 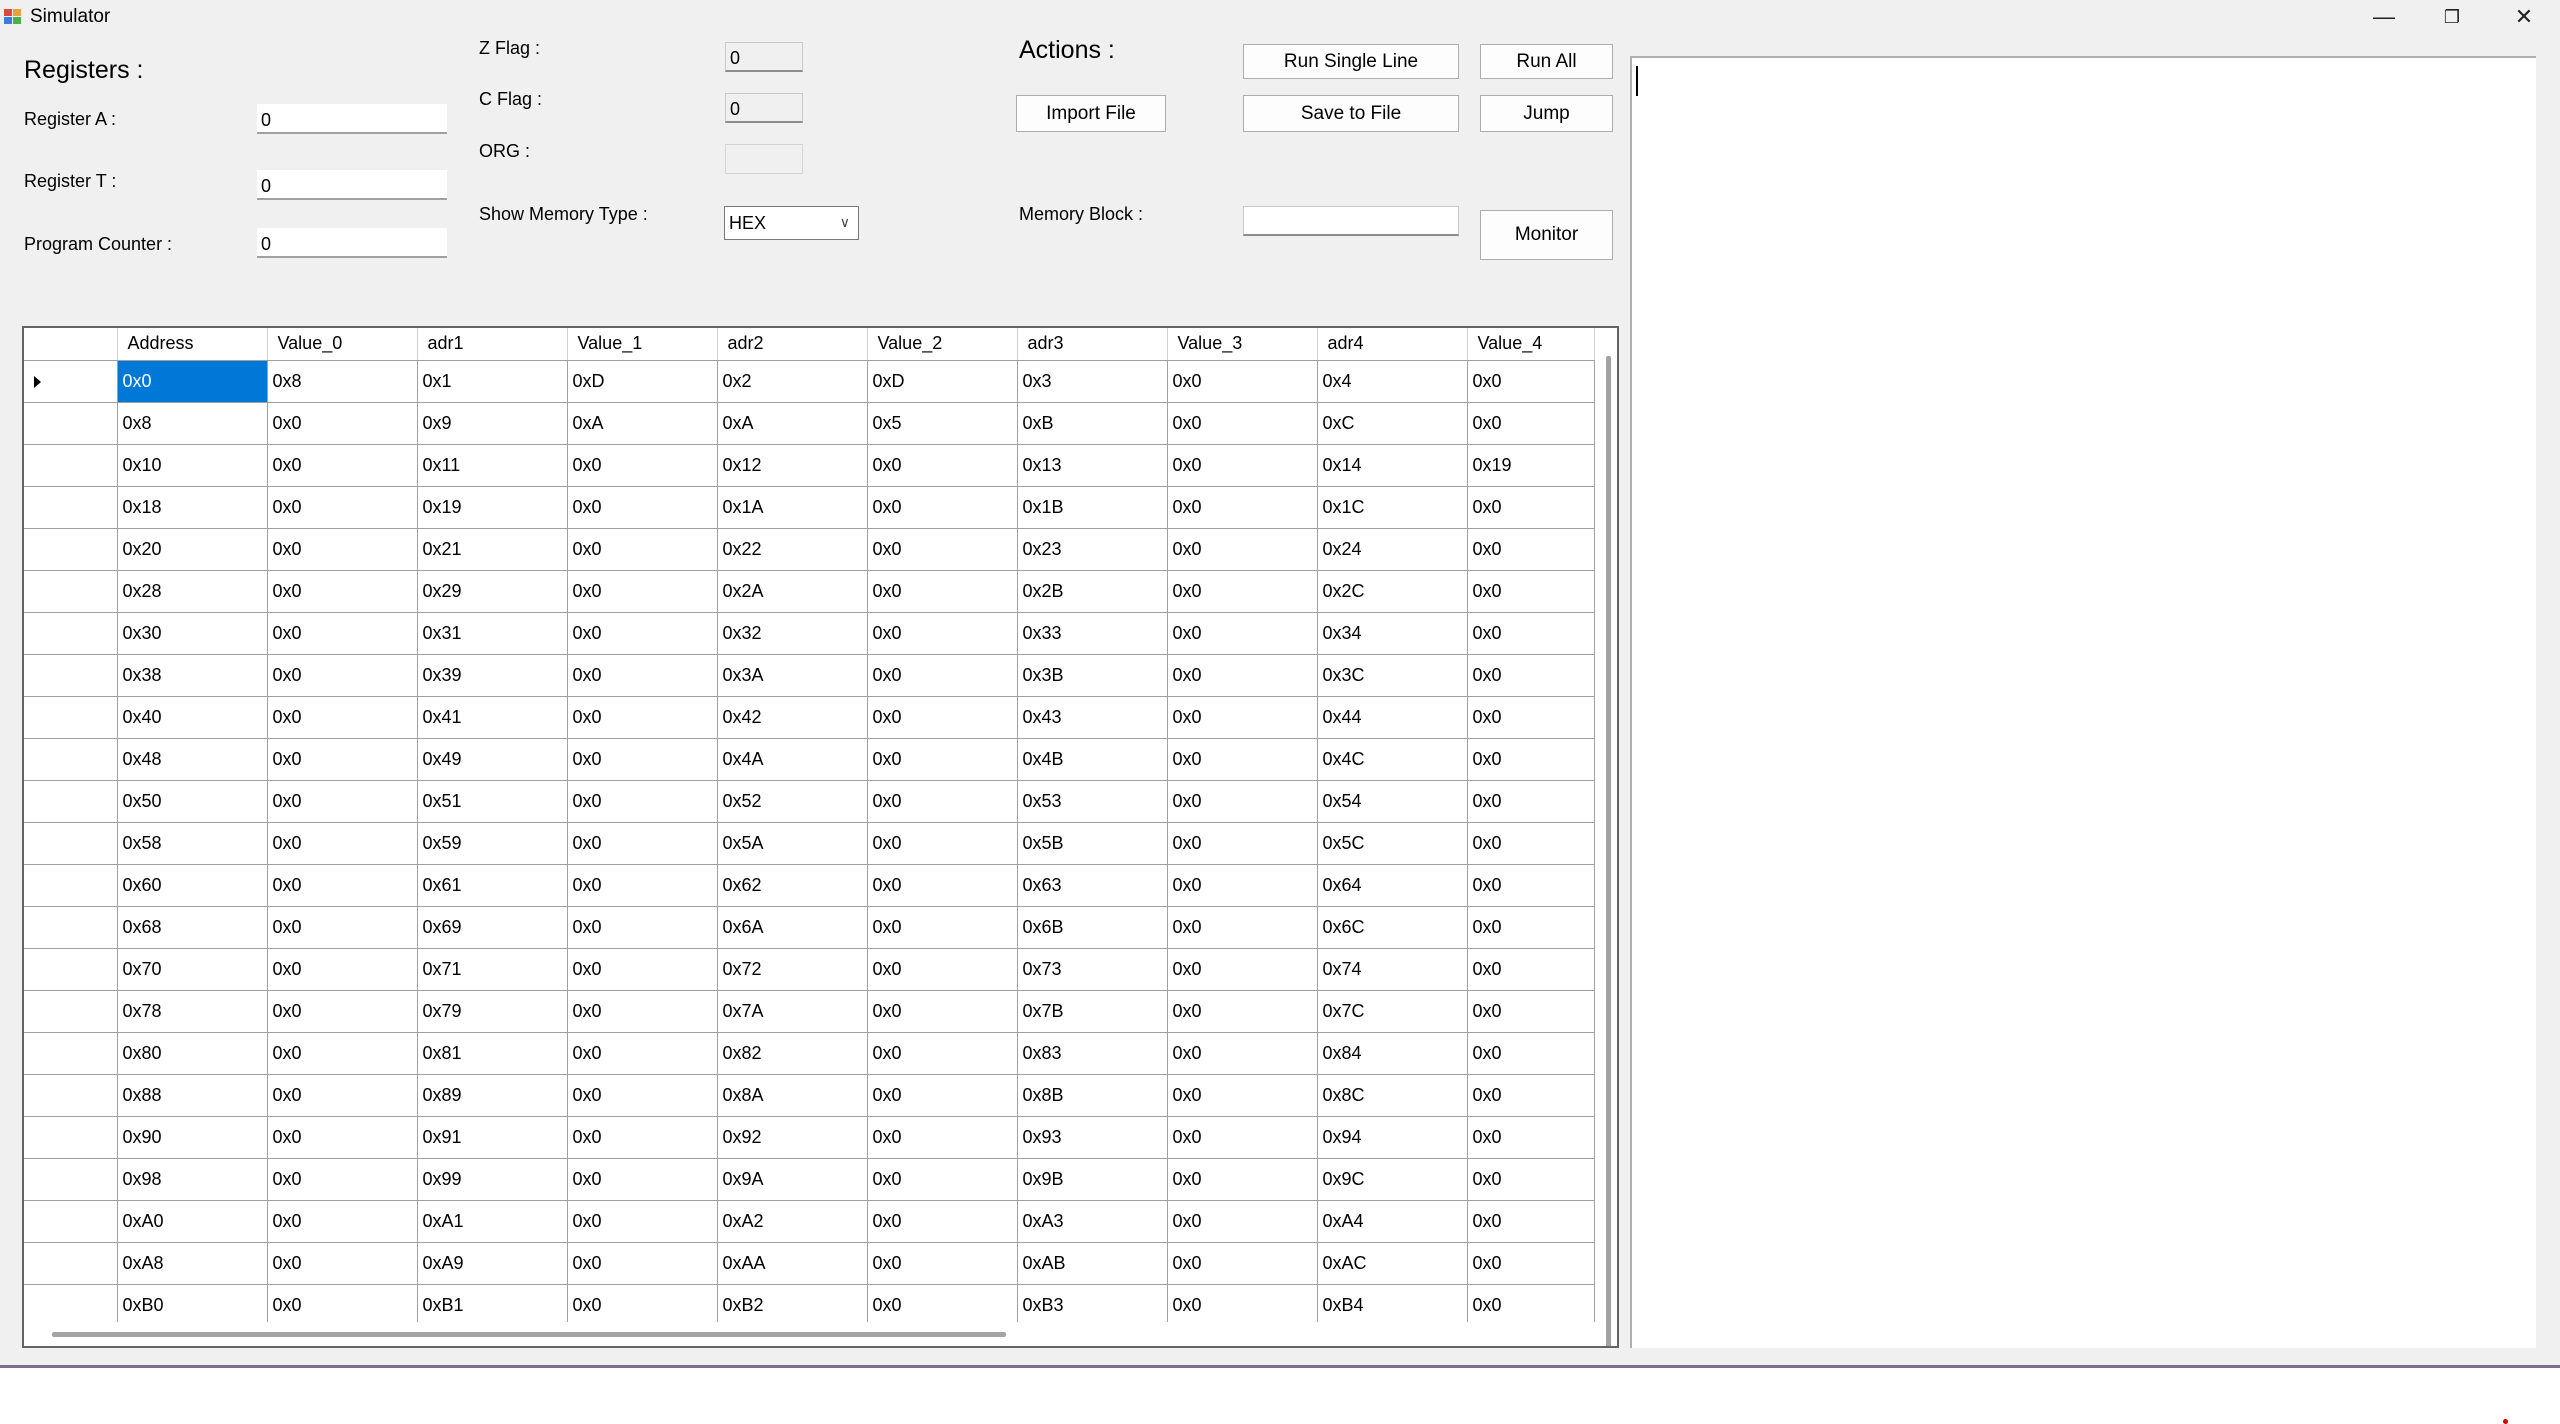 I want to click on table-cell: 0x18, so click(x=192, y=507).